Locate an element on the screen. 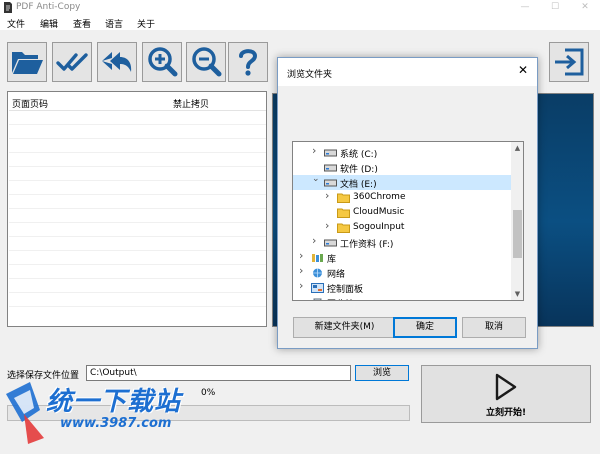 The height and width of the screenshot is (454, 600). play-icon is located at coordinates (506, 387).